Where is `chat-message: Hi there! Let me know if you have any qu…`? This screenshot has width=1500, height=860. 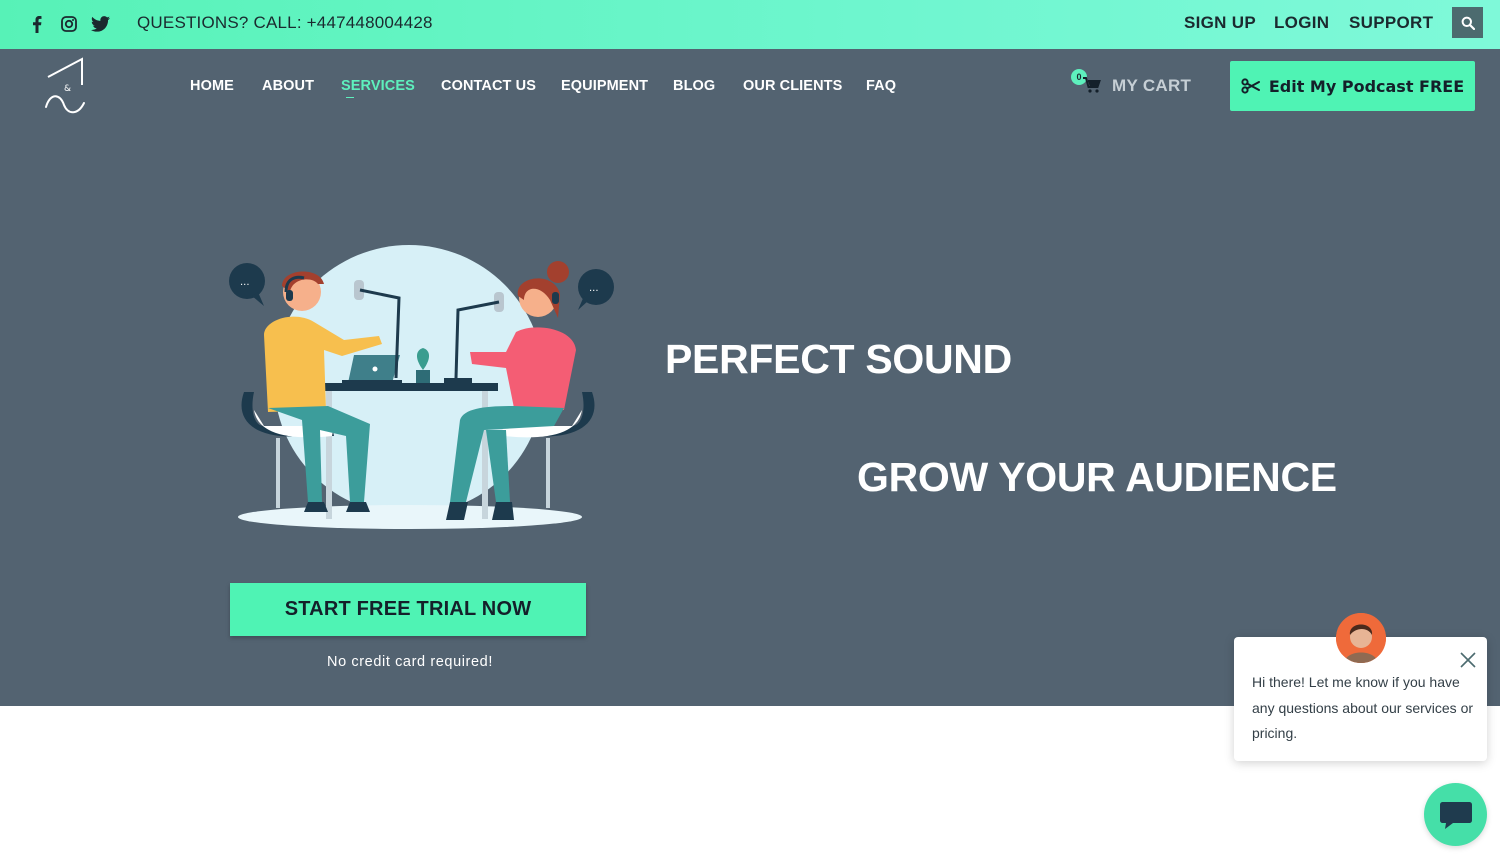 chat-message: Hi there! Let me know if you have any qu… is located at coordinates (1363, 707).